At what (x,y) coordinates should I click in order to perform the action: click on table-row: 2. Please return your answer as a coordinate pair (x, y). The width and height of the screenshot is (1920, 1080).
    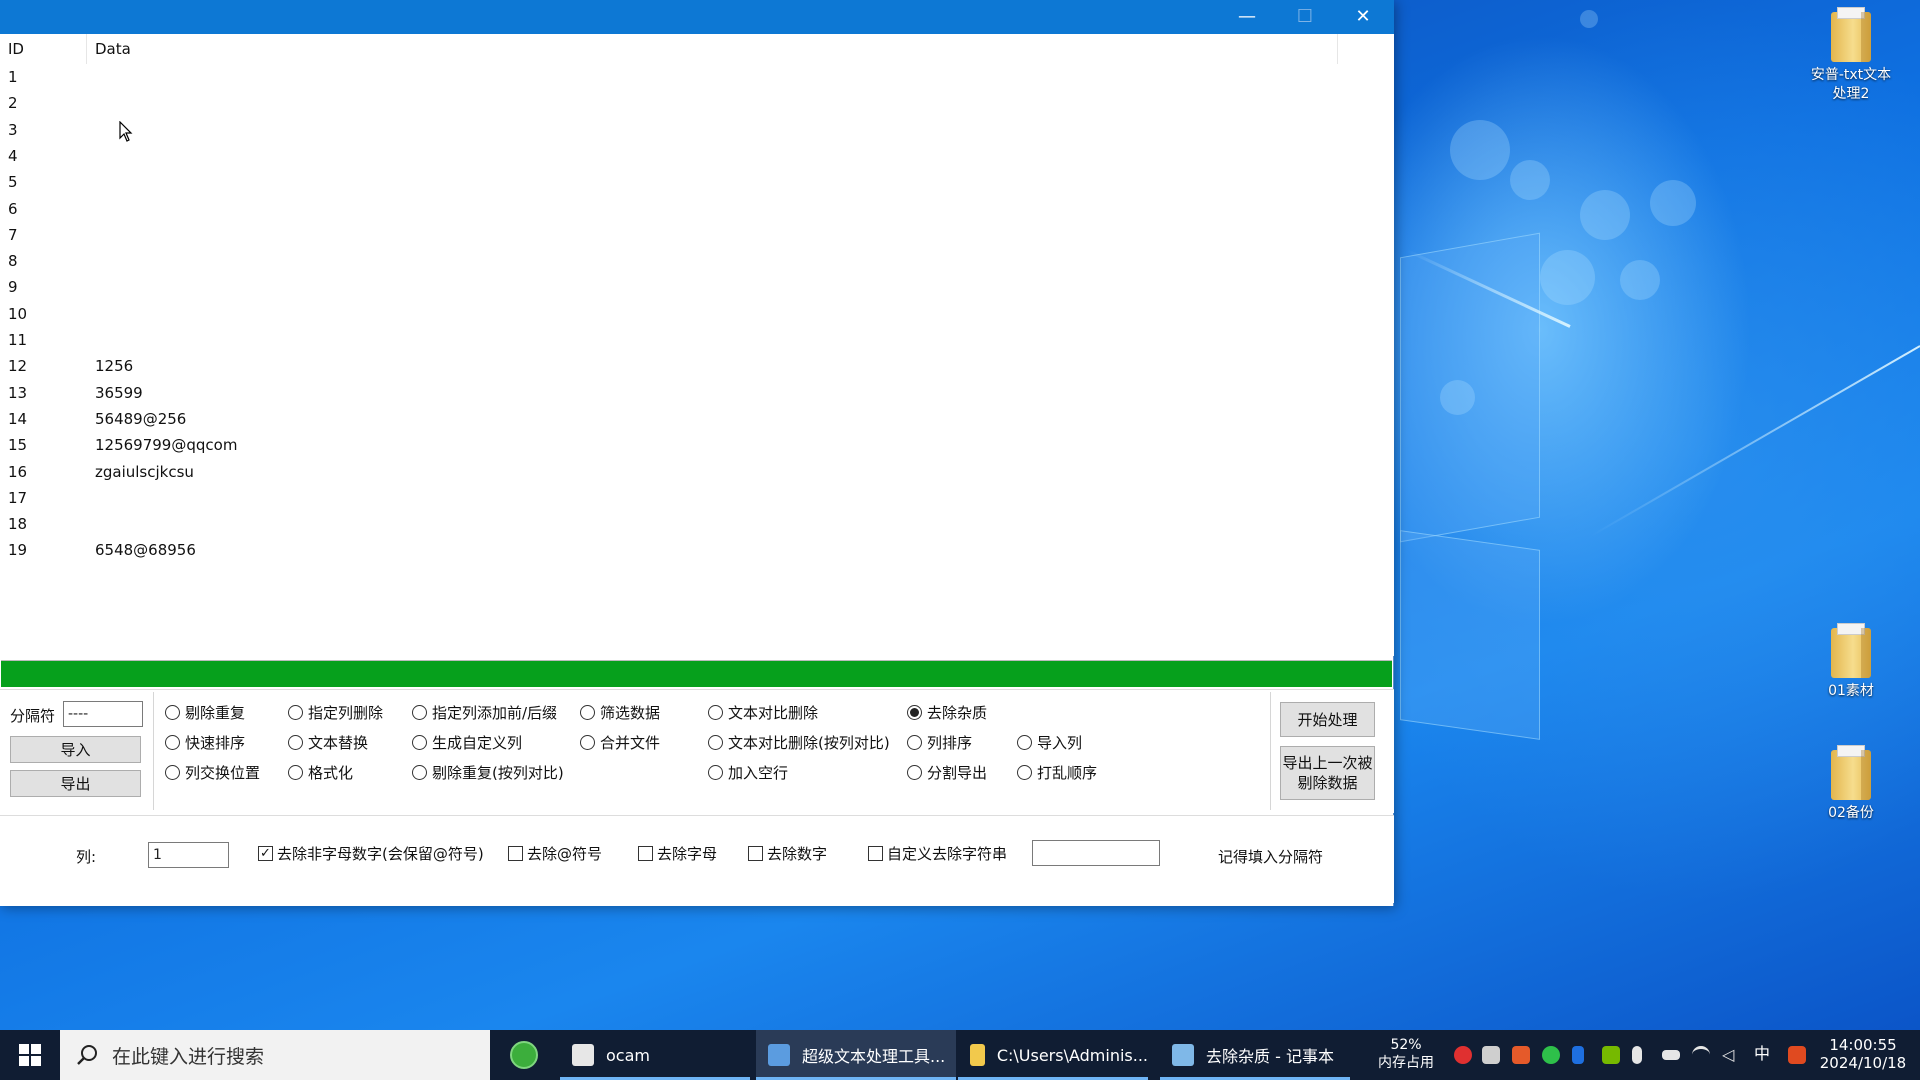
    Looking at the image, I should click on (669, 104).